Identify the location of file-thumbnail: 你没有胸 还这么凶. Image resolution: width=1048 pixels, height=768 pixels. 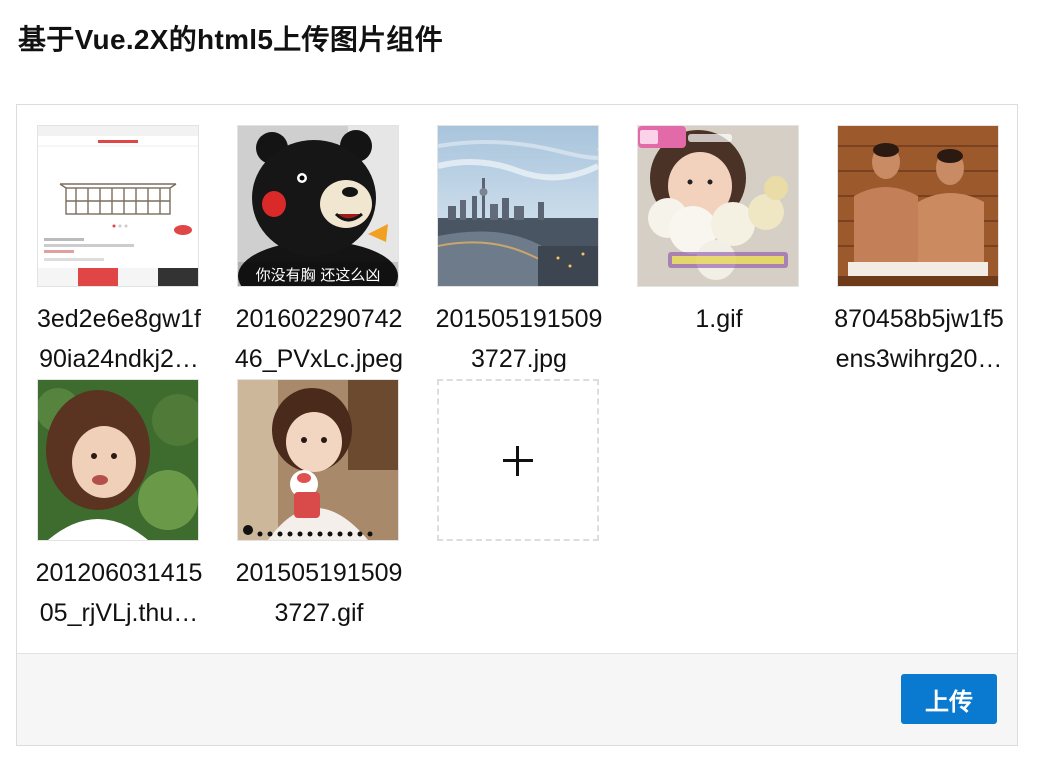
(318, 206).